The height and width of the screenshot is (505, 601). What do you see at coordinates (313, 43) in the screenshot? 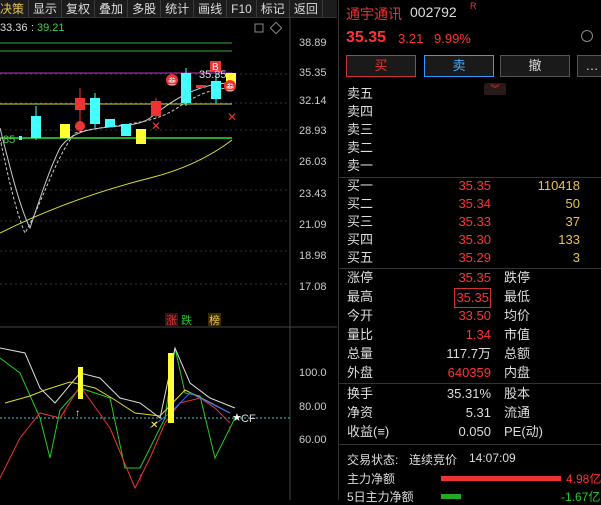
I see `price-label-1: 38.89` at bounding box center [313, 43].